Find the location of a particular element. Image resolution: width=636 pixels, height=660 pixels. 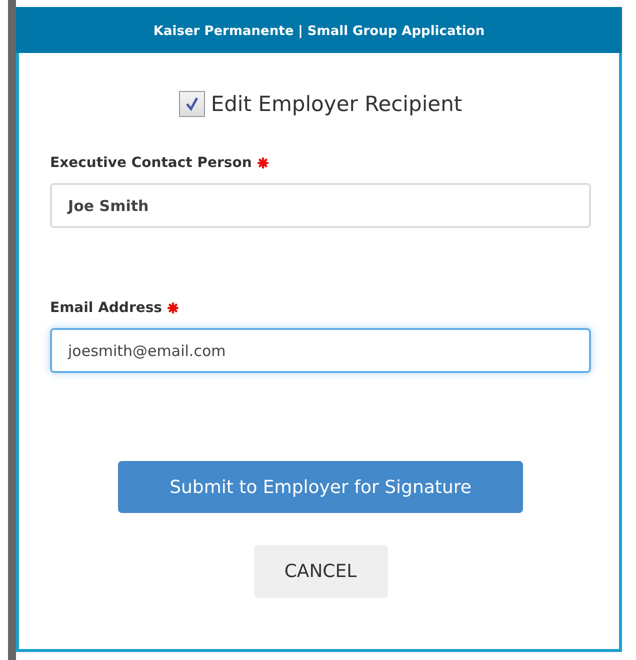

check-icon is located at coordinates (192, 104).